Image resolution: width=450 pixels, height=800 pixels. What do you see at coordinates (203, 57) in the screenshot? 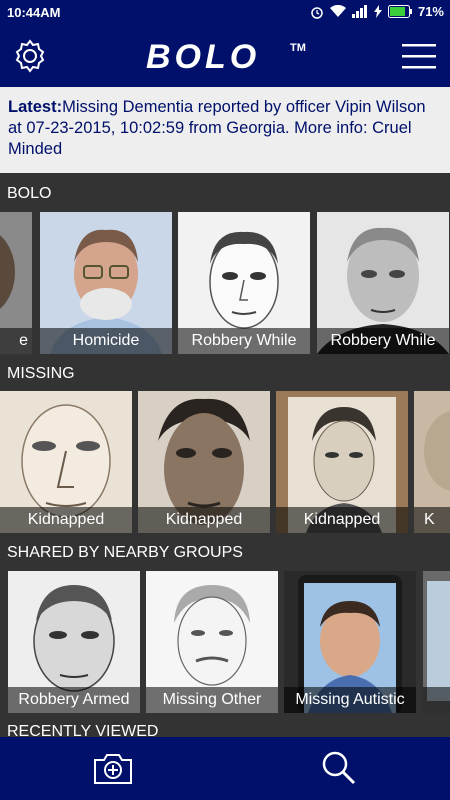
I see `app-title: BOLO` at bounding box center [203, 57].